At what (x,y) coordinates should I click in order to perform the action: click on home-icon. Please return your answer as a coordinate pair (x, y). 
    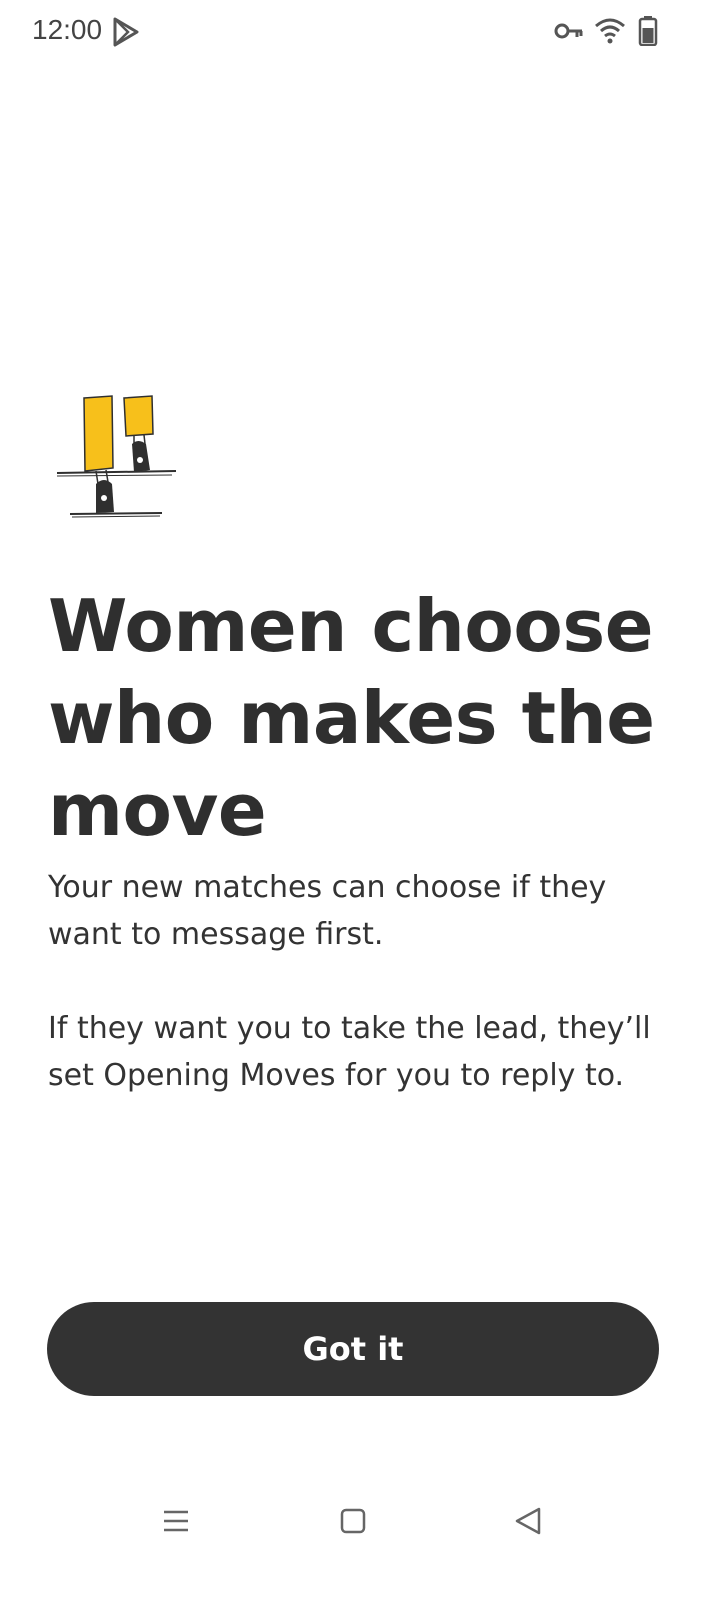
    Looking at the image, I should click on (353, 1521).